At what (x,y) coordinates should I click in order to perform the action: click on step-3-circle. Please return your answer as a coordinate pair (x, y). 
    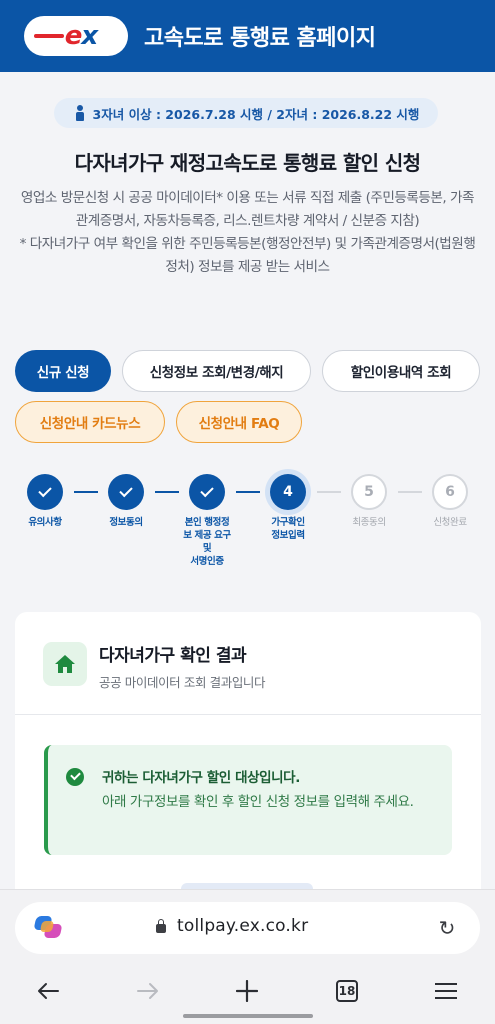
    Looking at the image, I should click on (207, 492).